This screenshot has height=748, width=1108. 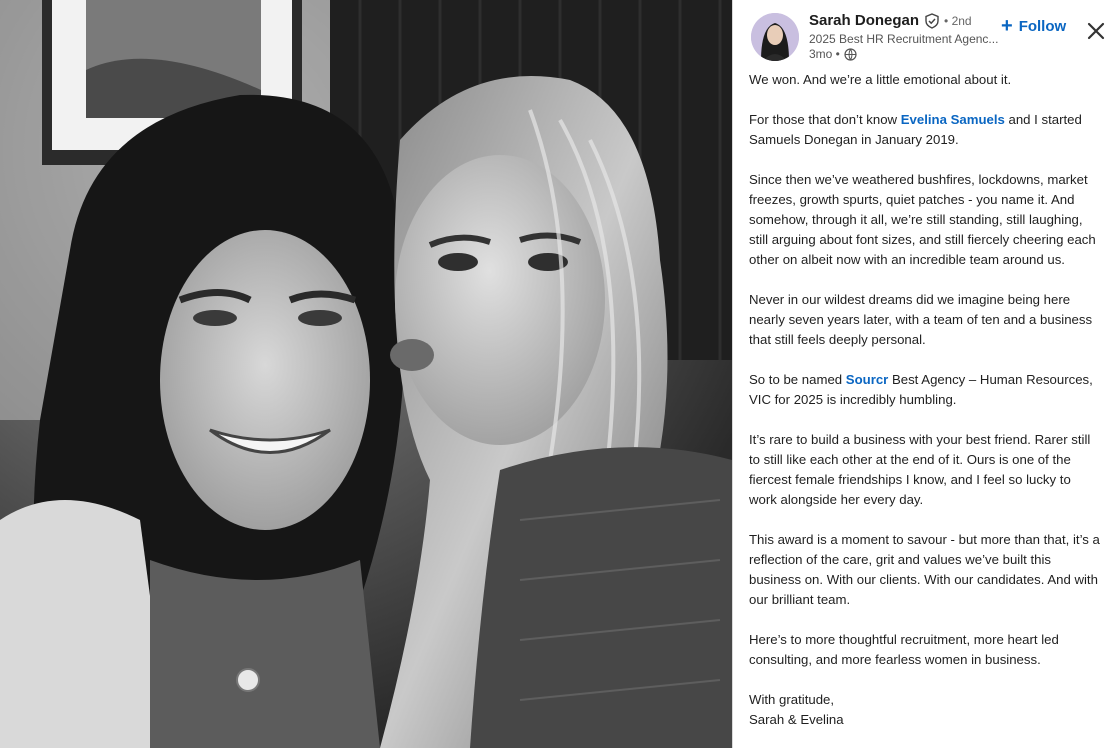 I want to click on follow-button: + Follow, so click(x=1033, y=26).